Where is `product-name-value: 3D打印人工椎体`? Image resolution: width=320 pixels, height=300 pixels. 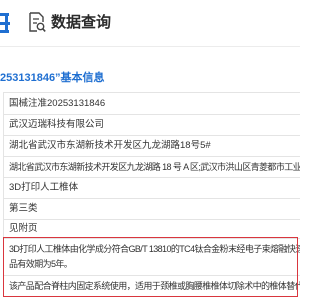 product-name-value: 3D打印人工椎体 is located at coordinates (151, 187).